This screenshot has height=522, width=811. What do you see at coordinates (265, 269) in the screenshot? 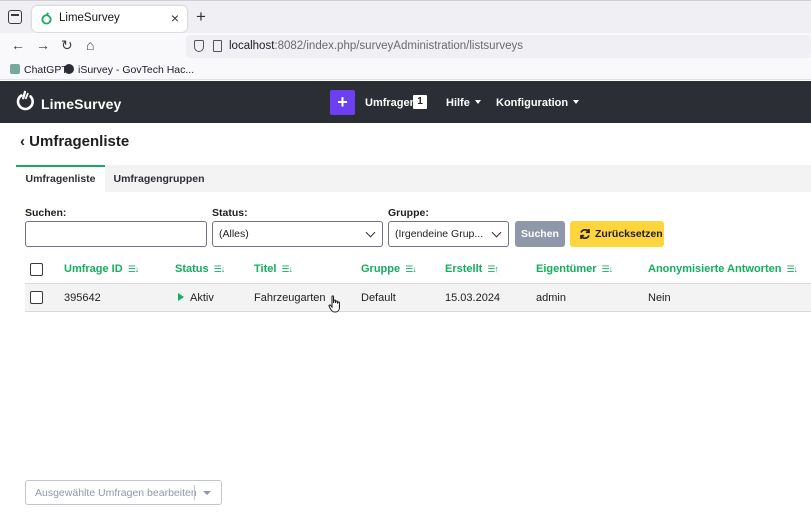
I see `col-label: Titel` at bounding box center [265, 269].